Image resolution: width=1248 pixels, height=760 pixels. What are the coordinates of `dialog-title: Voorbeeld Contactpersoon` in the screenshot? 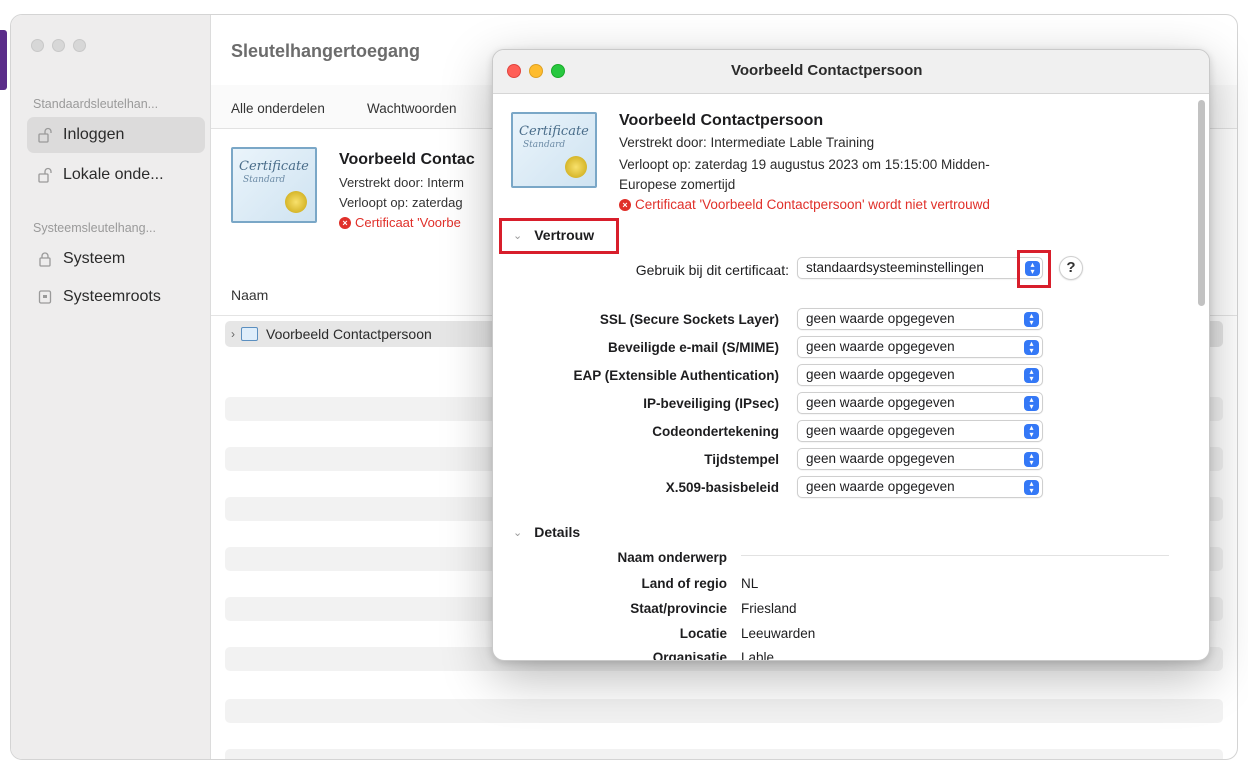 It's located at (827, 70).